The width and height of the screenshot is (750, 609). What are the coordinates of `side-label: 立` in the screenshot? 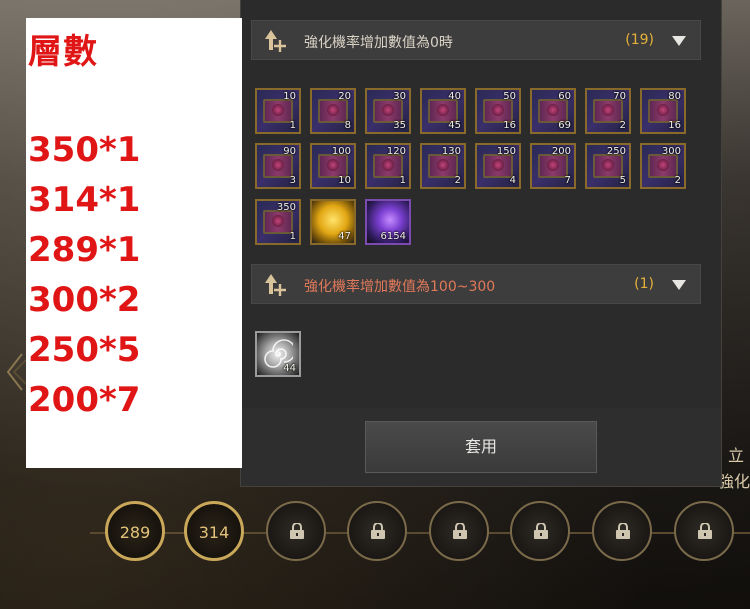 It's located at (736, 455).